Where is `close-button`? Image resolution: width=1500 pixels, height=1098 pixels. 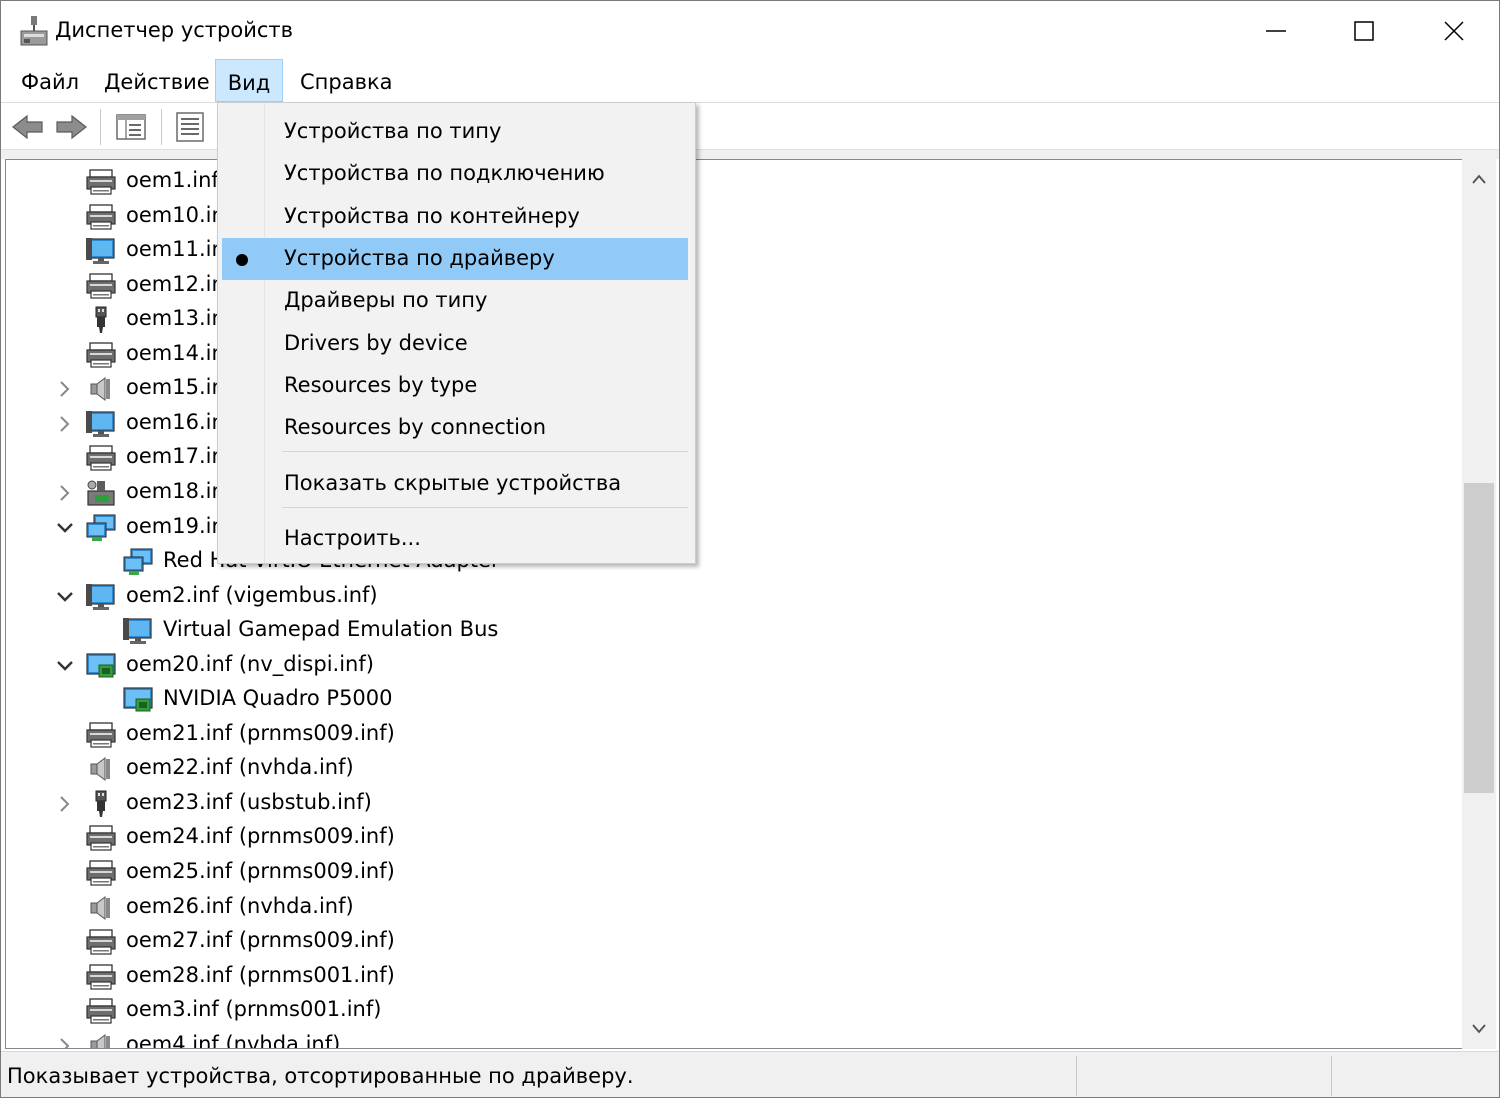
close-button is located at coordinates (1454, 31).